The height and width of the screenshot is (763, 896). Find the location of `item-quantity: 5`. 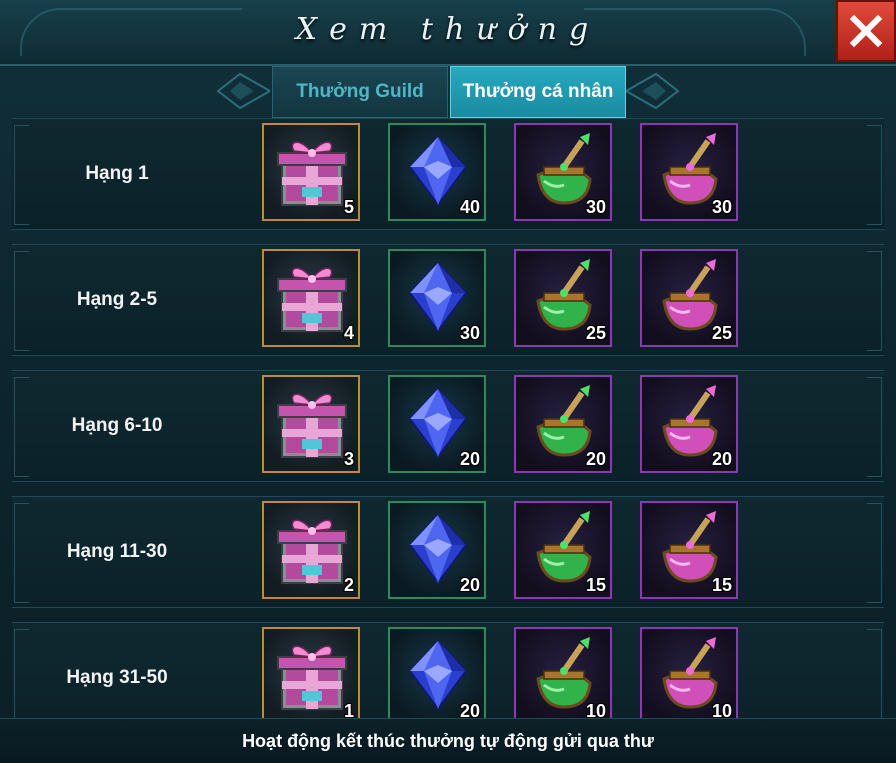

item-quantity: 5 is located at coordinates (348, 207).